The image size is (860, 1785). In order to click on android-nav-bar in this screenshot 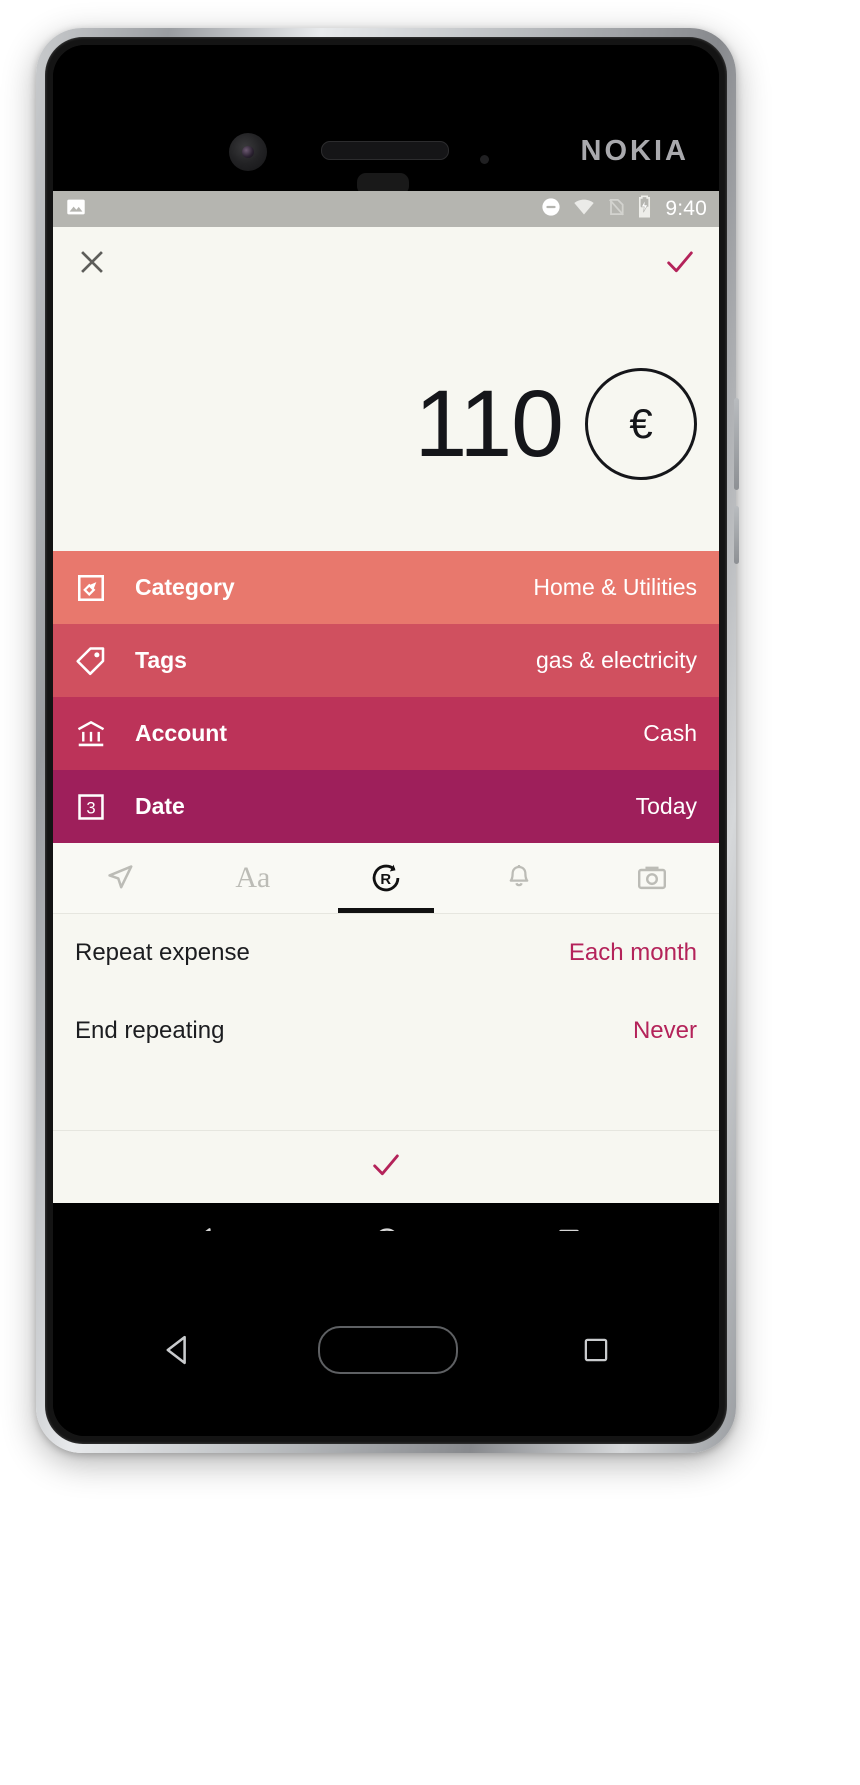, I will do `click(386, 1217)`.